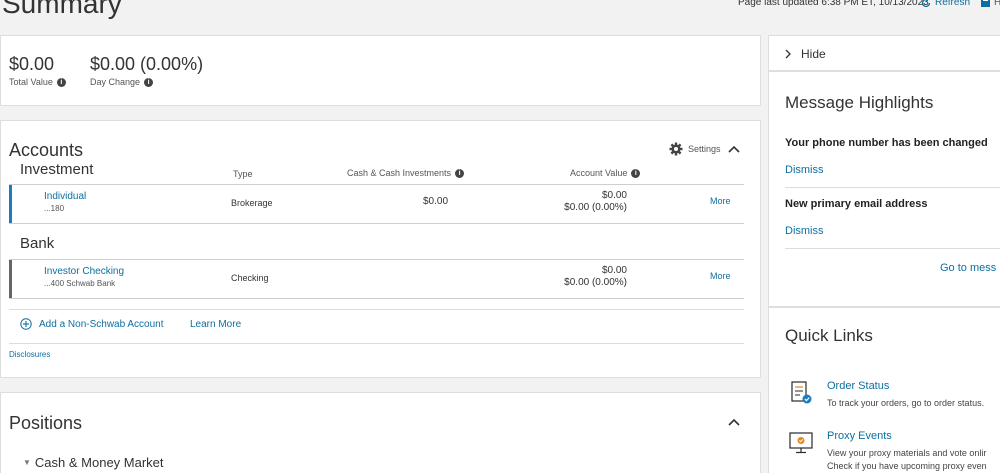 The width and height of the screenshot is (1000, 473). Describe the element at coordinates (101, 324) in the screenshot. I see `add-account-label: Add a Non-Schwab Account` at that location.